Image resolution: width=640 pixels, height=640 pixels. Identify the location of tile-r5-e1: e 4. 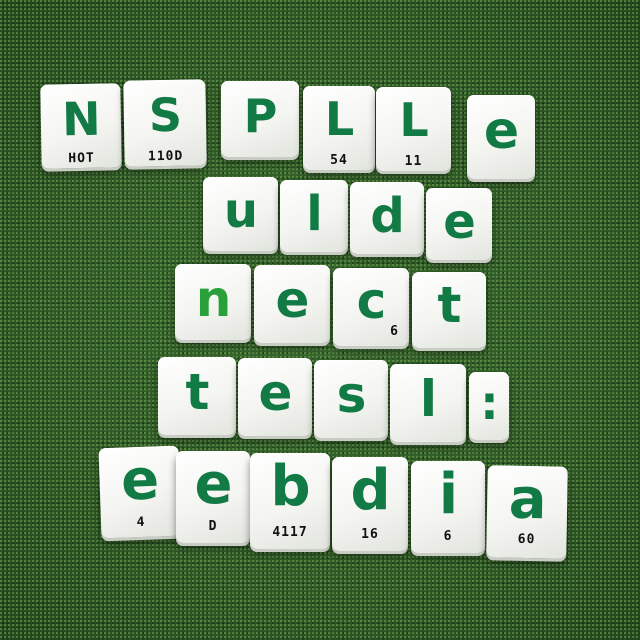
(140, 492).